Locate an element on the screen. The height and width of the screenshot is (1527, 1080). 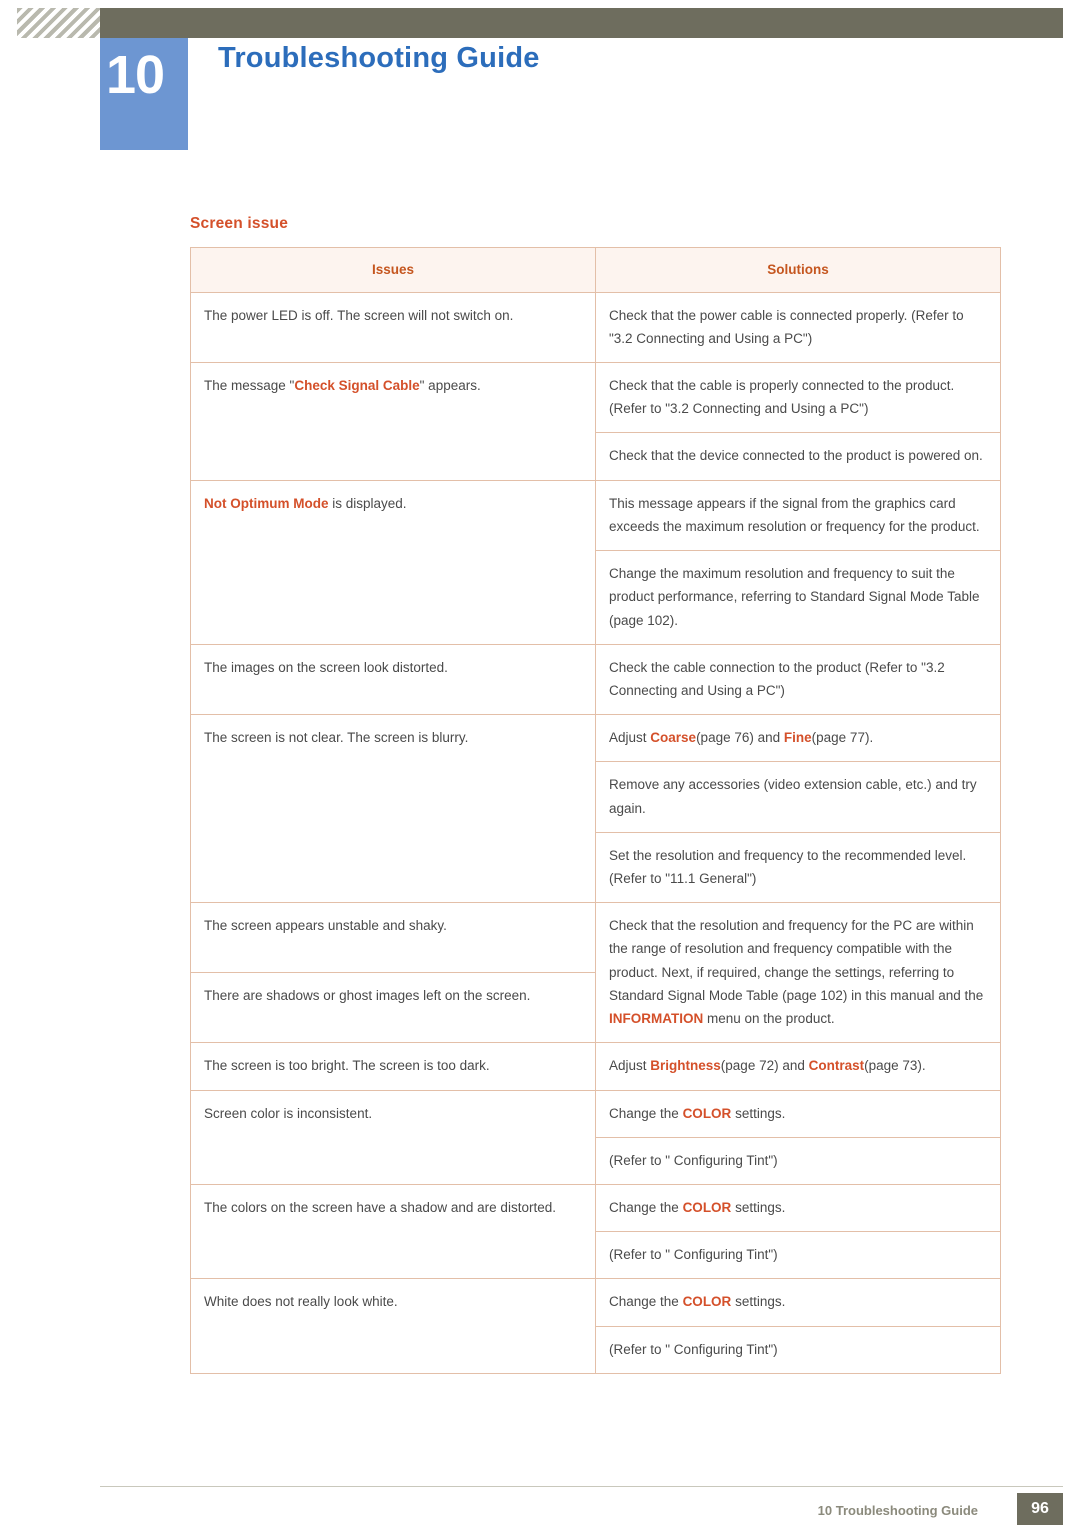
column-header-solutions: Solutions is located at coordinates (798, 270).